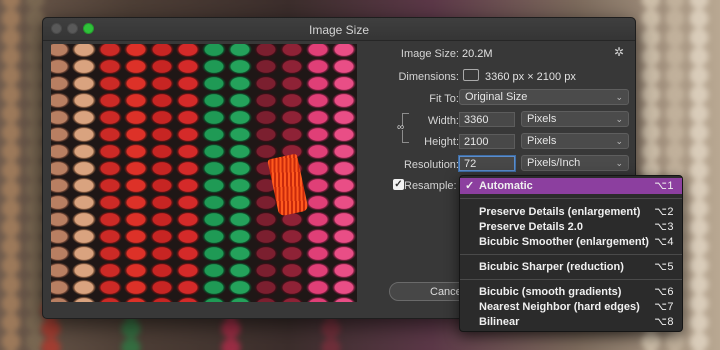 The image size is (720, 350). Describe the element at coordinates (664, 267) in the screenshot. I see `menu-item-shortcut: ⌥5` at that location.